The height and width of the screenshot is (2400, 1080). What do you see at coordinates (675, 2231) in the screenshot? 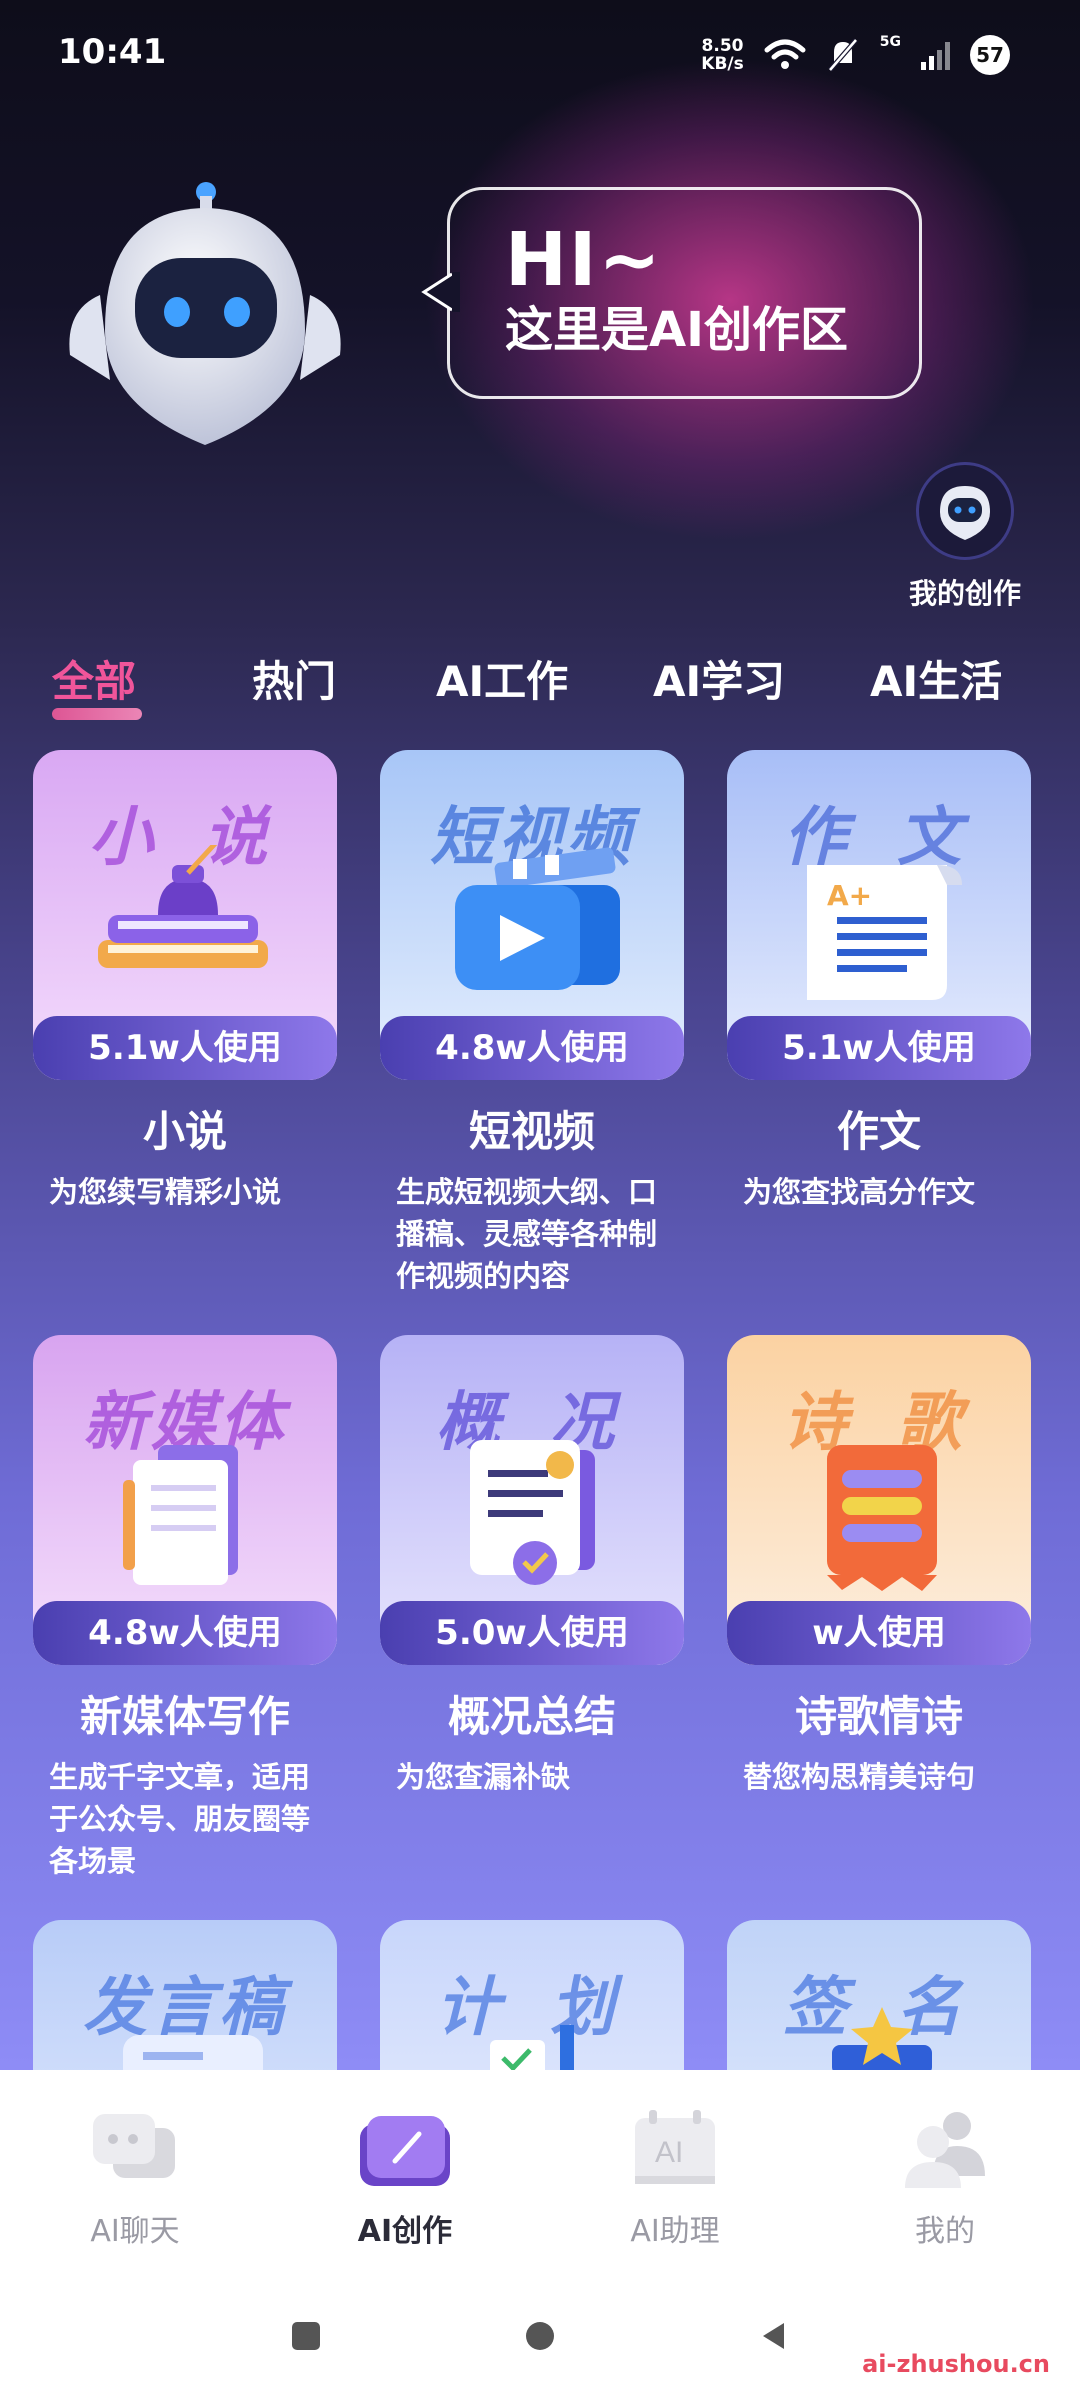
I see `nav-label: AI助理` at bounding box center [675, 2231].